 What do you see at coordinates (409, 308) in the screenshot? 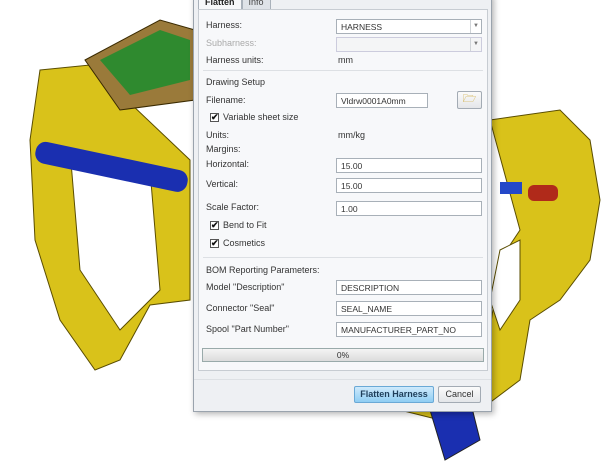
I see `connector-seal-input: SEAL_NAME` at bounding box center [409, 308].